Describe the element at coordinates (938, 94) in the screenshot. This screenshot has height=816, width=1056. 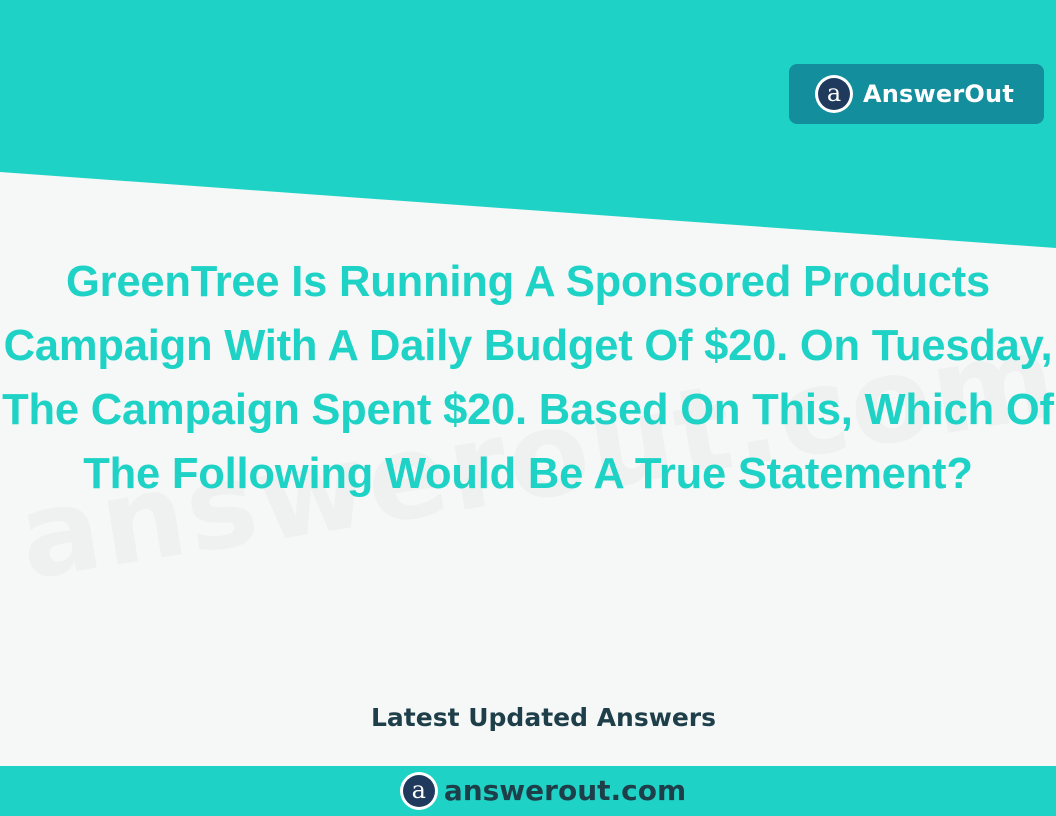
I see `brand-name: AnswerOut` at that location.